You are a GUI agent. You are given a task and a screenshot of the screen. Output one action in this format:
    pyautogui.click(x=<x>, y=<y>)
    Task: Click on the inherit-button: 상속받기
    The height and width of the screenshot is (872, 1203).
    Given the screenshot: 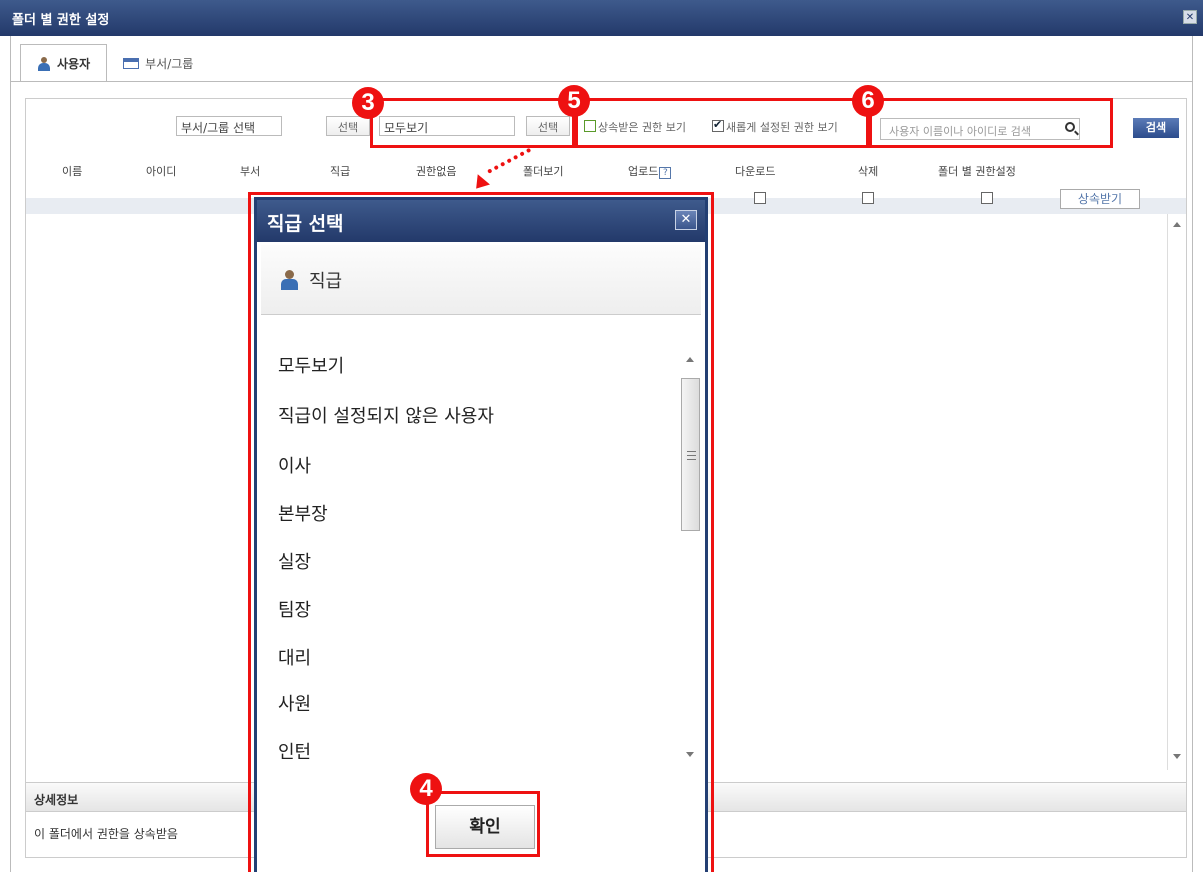 What is the action you would take?
    pyautogui.click(x=1100, y=199)
    